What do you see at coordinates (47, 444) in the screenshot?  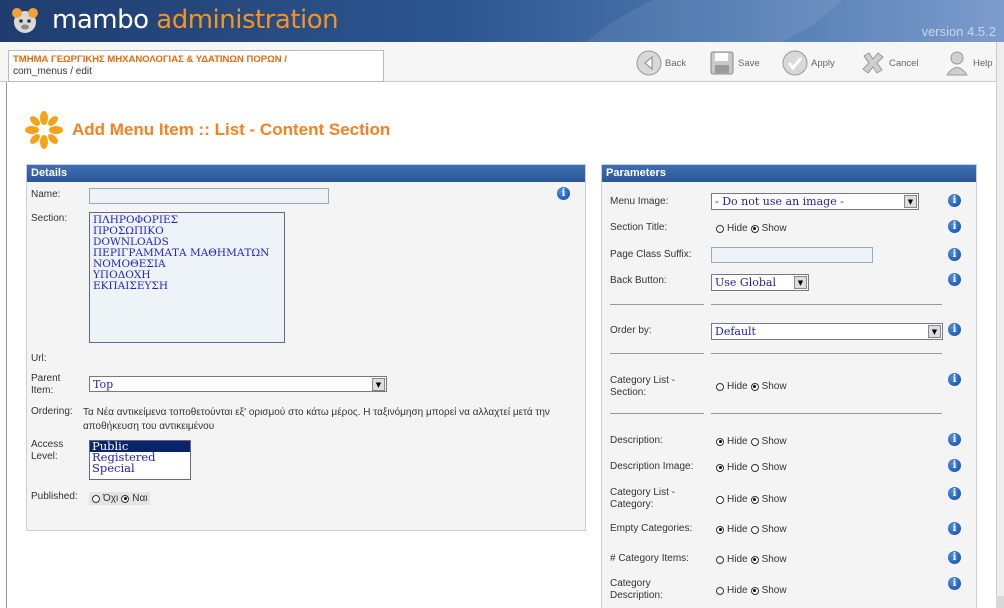 I see `access-label-line1: Access` at bounding box center [47, 444].